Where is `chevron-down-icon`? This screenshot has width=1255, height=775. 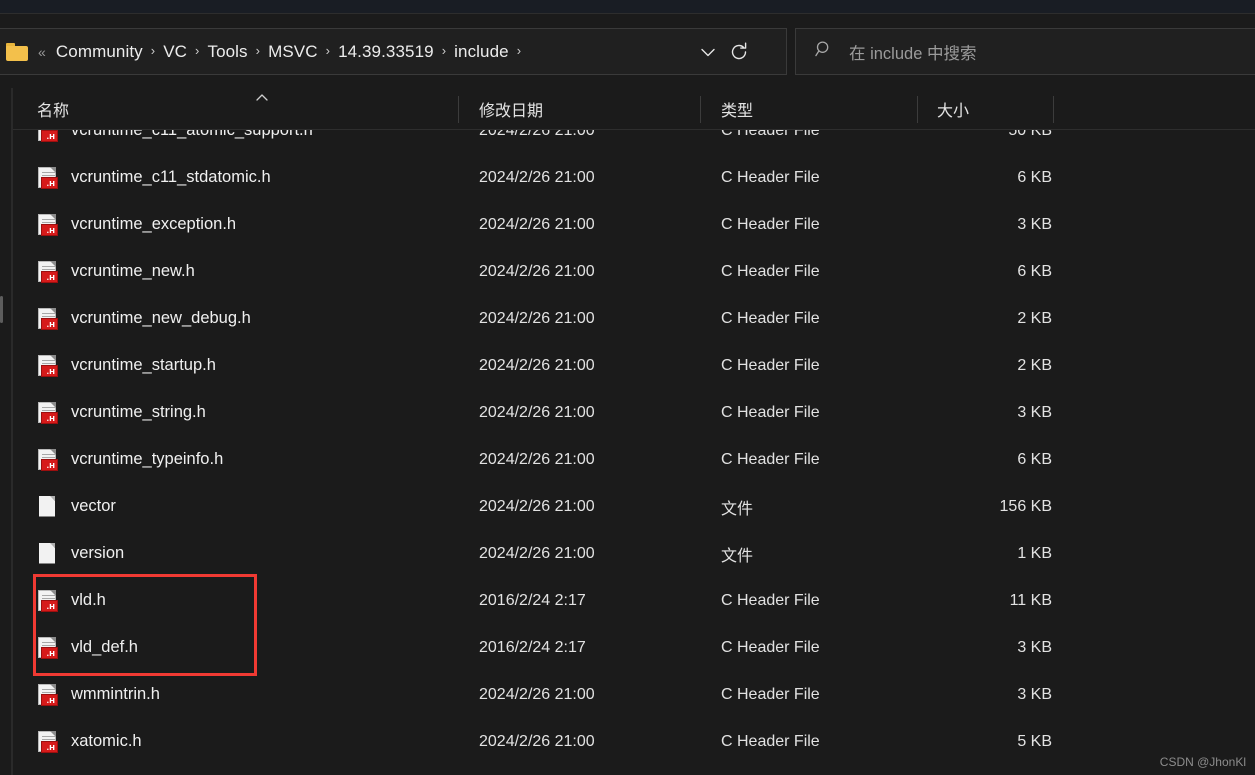
chevron-down-icon is located at coordinates (708, 52).